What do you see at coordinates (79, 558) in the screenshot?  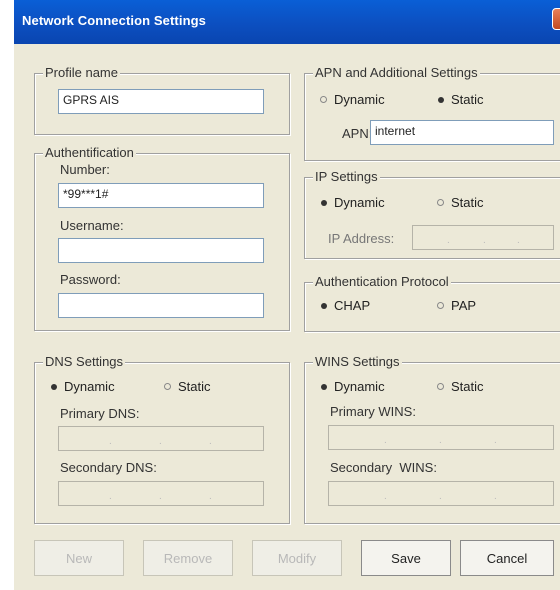 I see `new-button: New` at bounding box center [79, 558].